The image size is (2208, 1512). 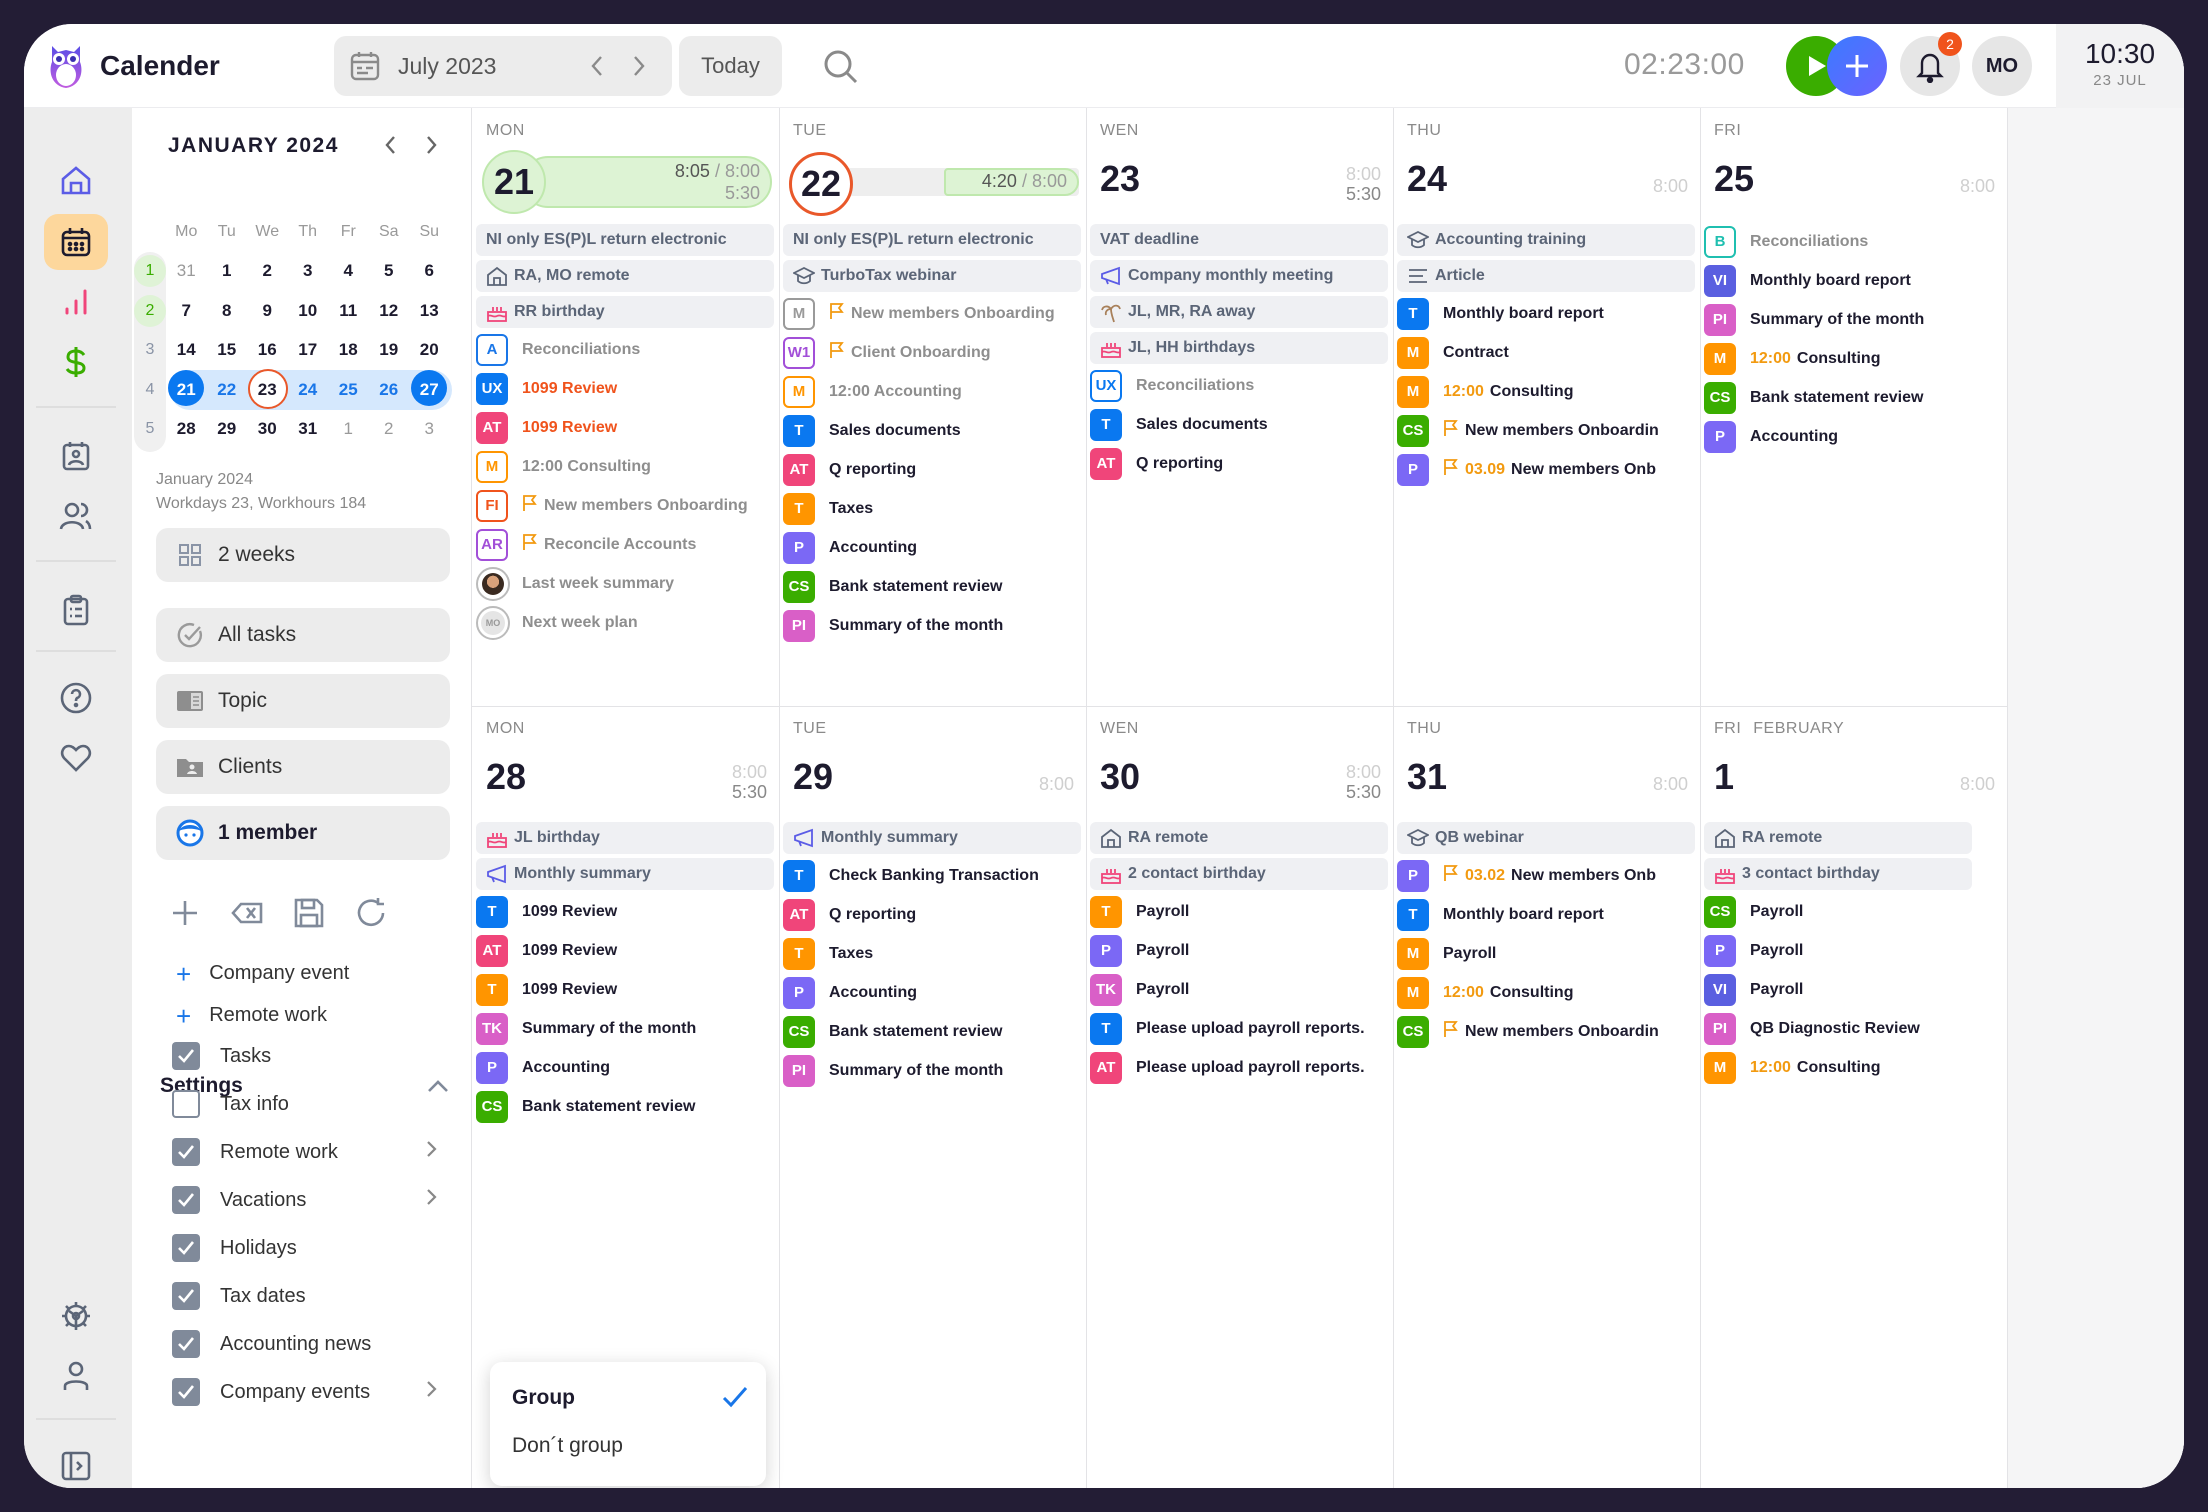 I want to click on filter-all-tasks: All tasks, so click(x=303, y=635).